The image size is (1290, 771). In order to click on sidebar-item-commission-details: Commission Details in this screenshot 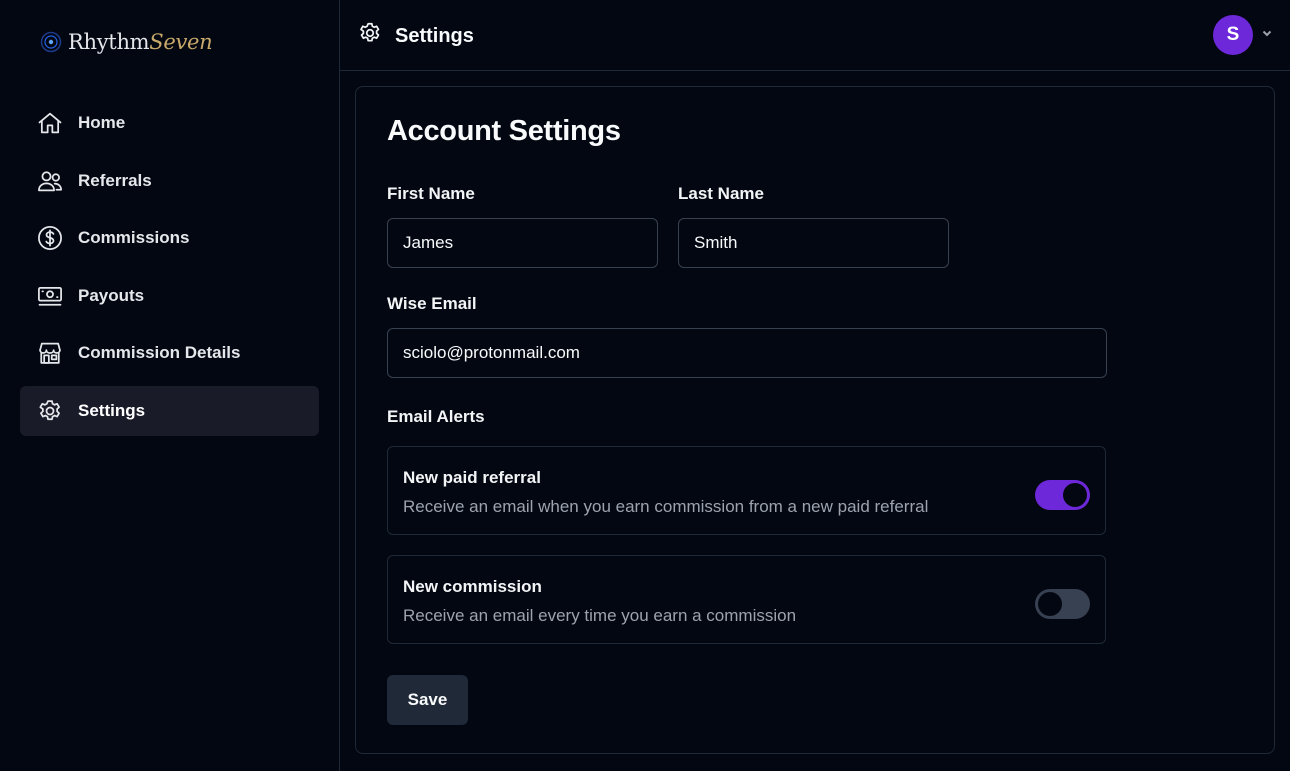, I will do `click(169, 353)`.